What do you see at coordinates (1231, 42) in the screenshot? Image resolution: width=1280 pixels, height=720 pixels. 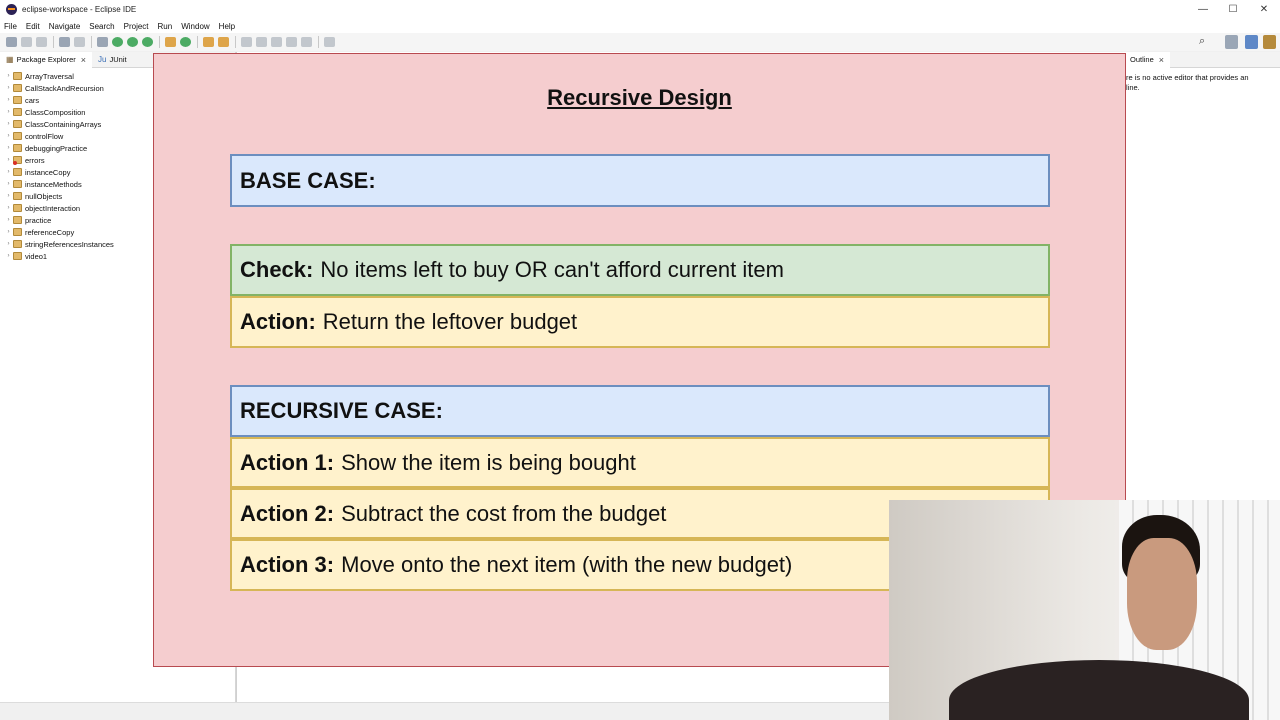 I see `open-perspective-icon` at bounding box center [1231, 42].